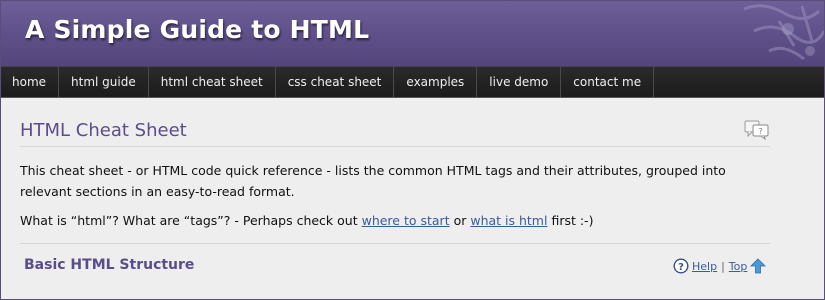  What do you see at coordinates (406, 220) in the screenshot?
I see `where-to-start-link: where to start` at bounding box center [406, 220].